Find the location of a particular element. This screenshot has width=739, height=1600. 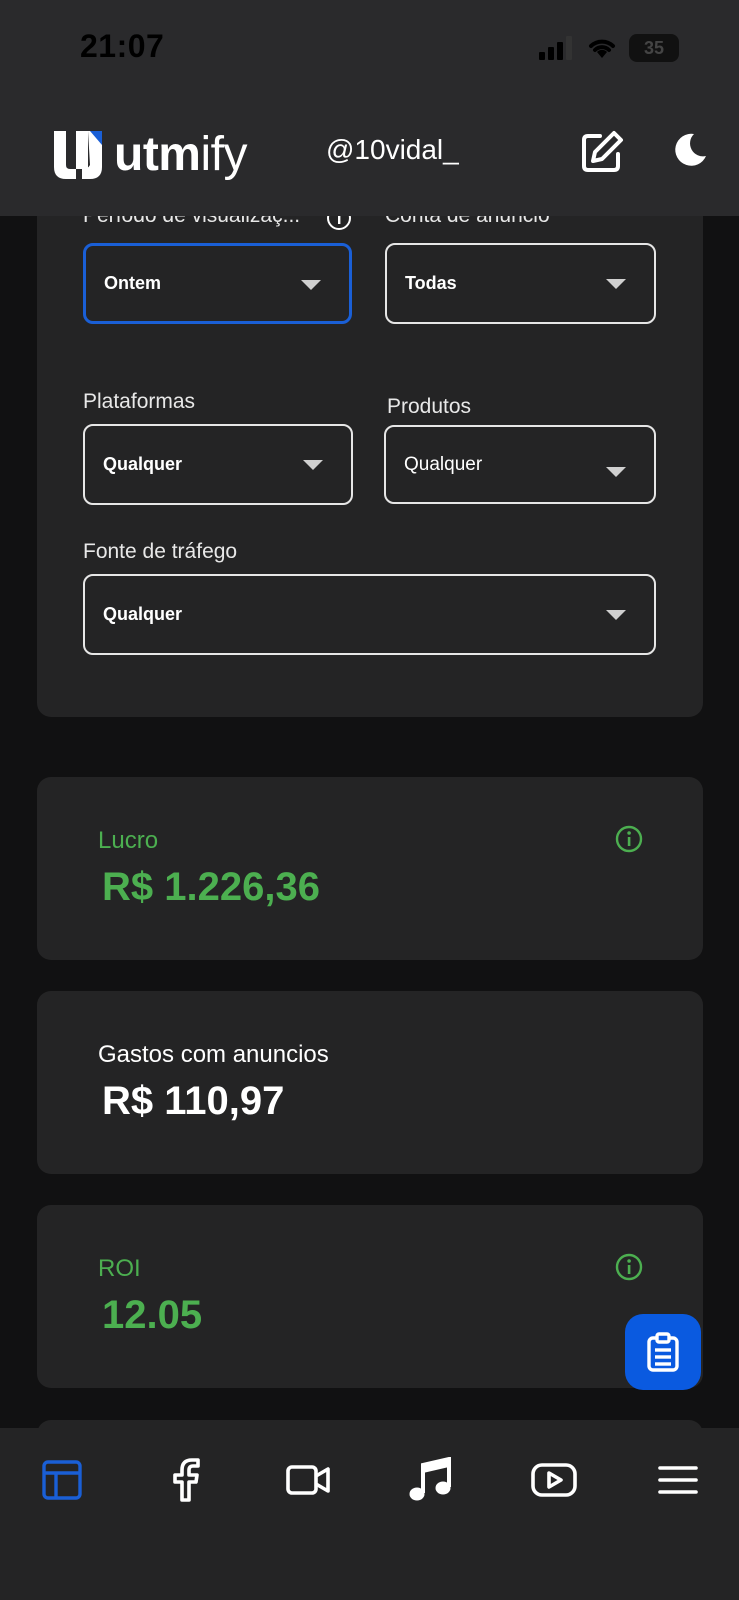

youtube-icon is located at coordinates (554, 1480).